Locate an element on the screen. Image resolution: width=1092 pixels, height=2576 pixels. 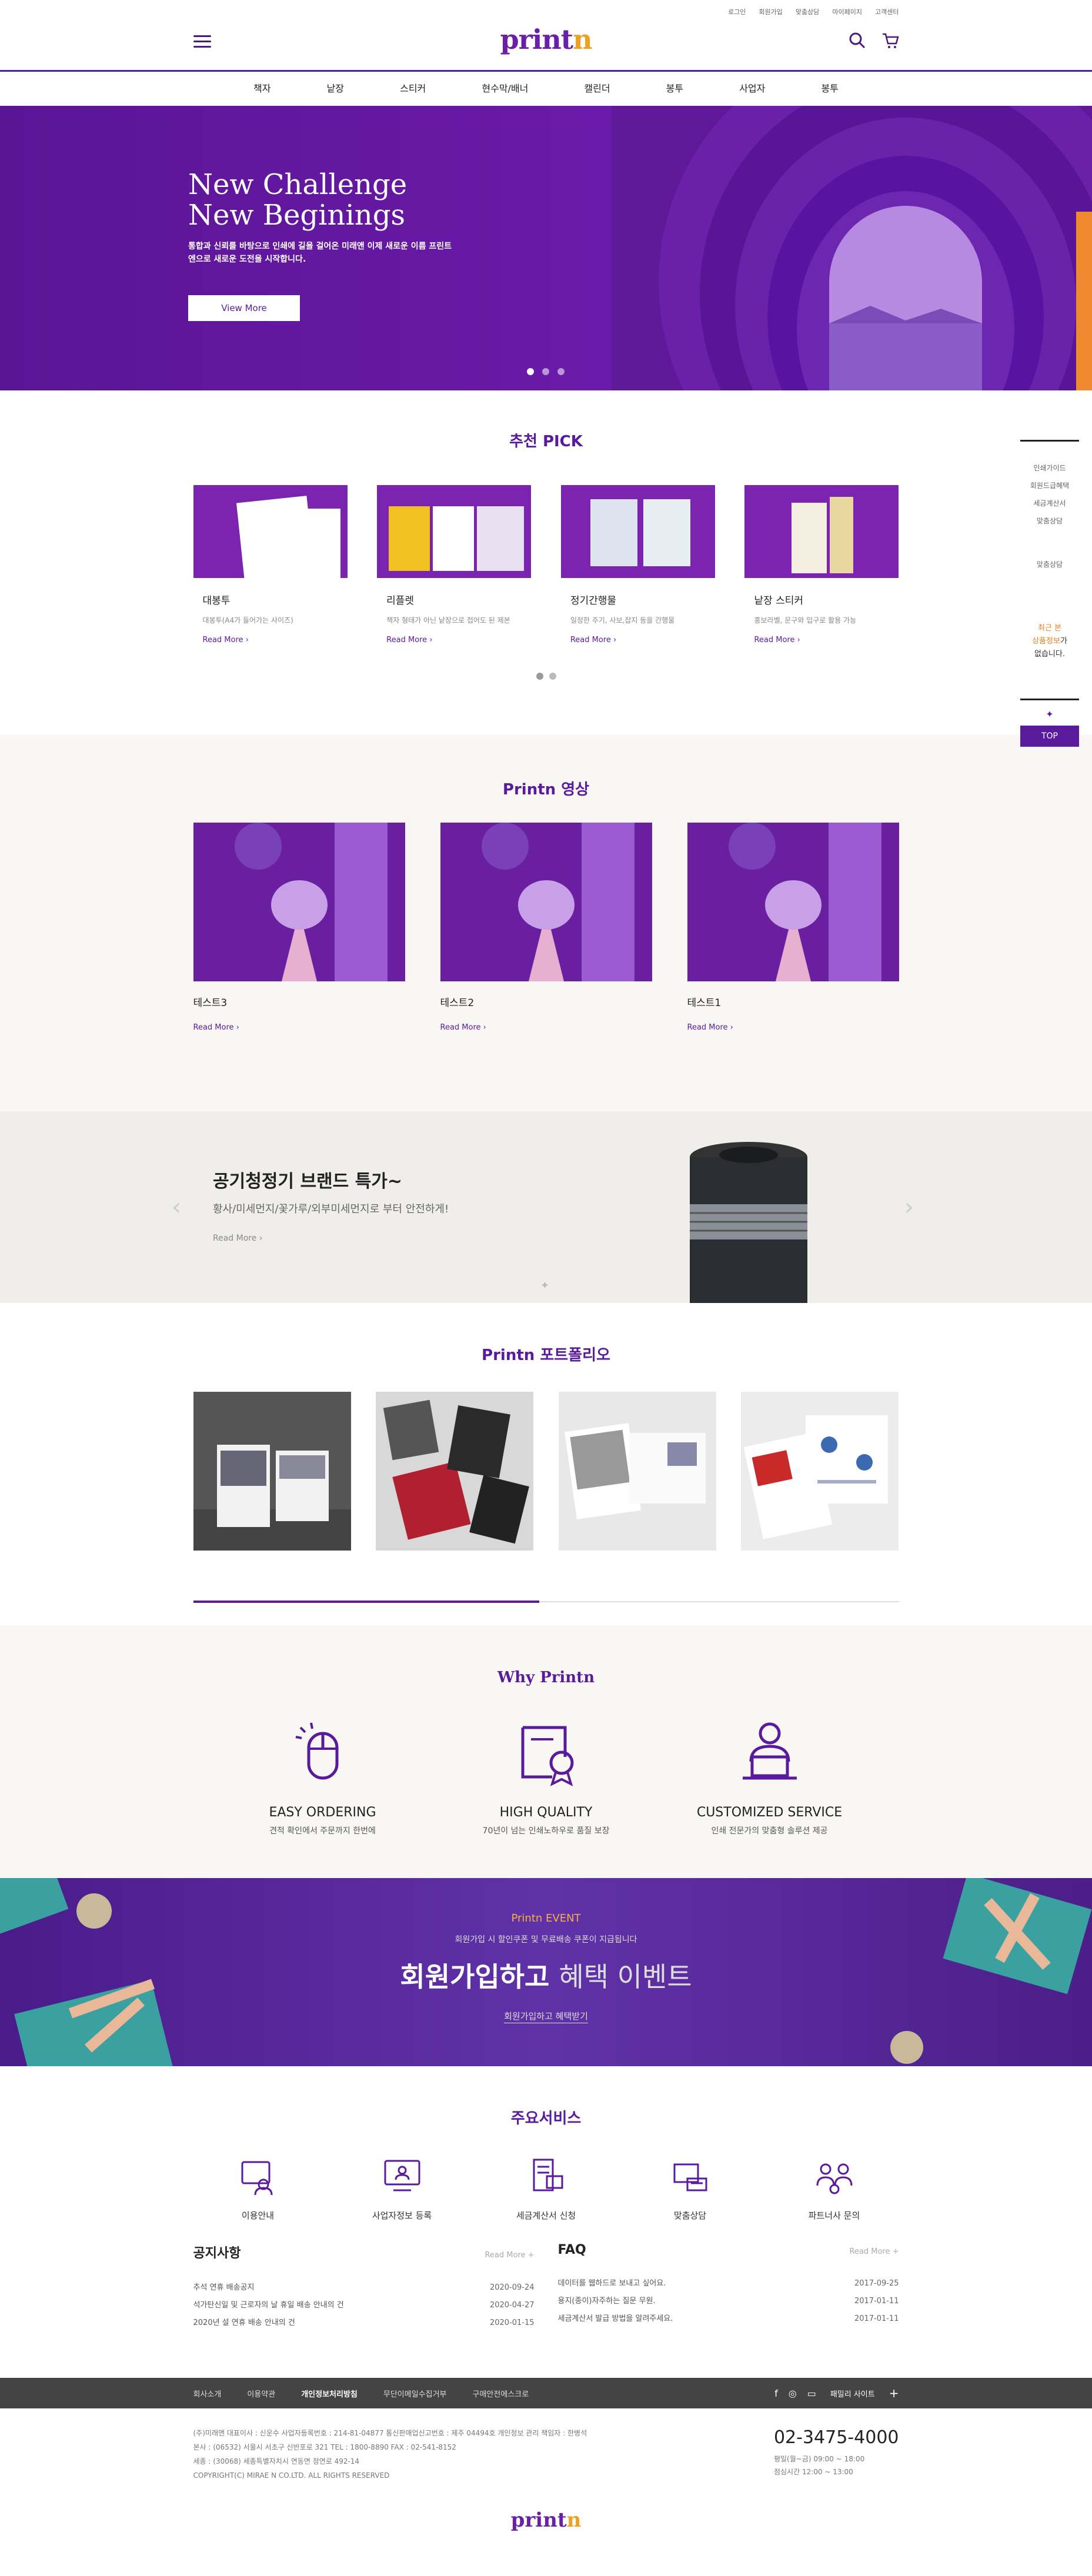
nav-item-envelope-2: 봉투 is located at coordinates (830, 89).